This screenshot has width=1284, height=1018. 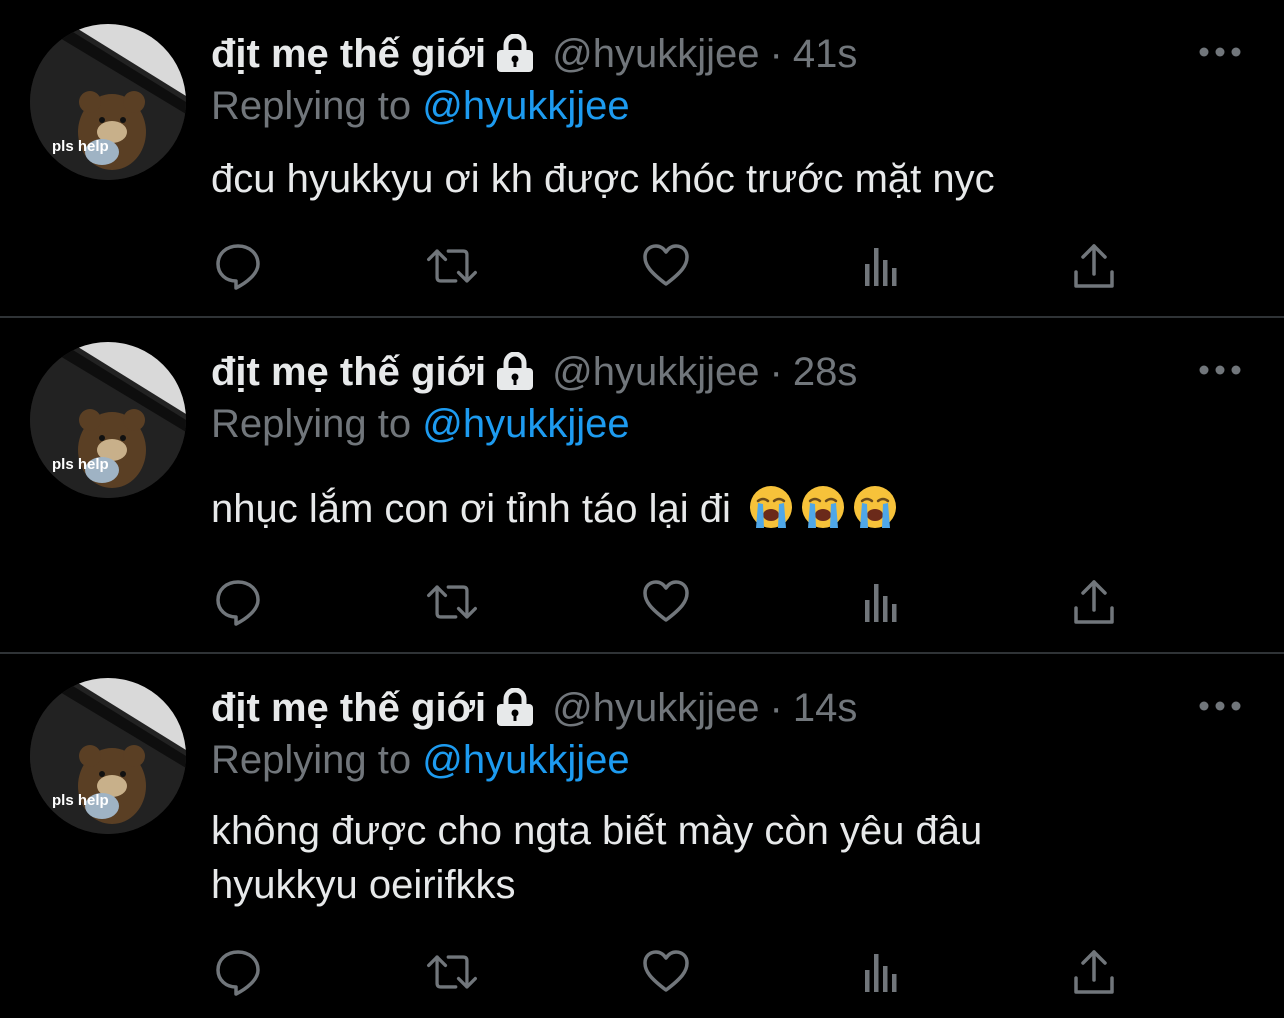 I want to click on tweet-text: nhục lắm con ơi tỉnh táo lại đi, so click(x=701, y=509).